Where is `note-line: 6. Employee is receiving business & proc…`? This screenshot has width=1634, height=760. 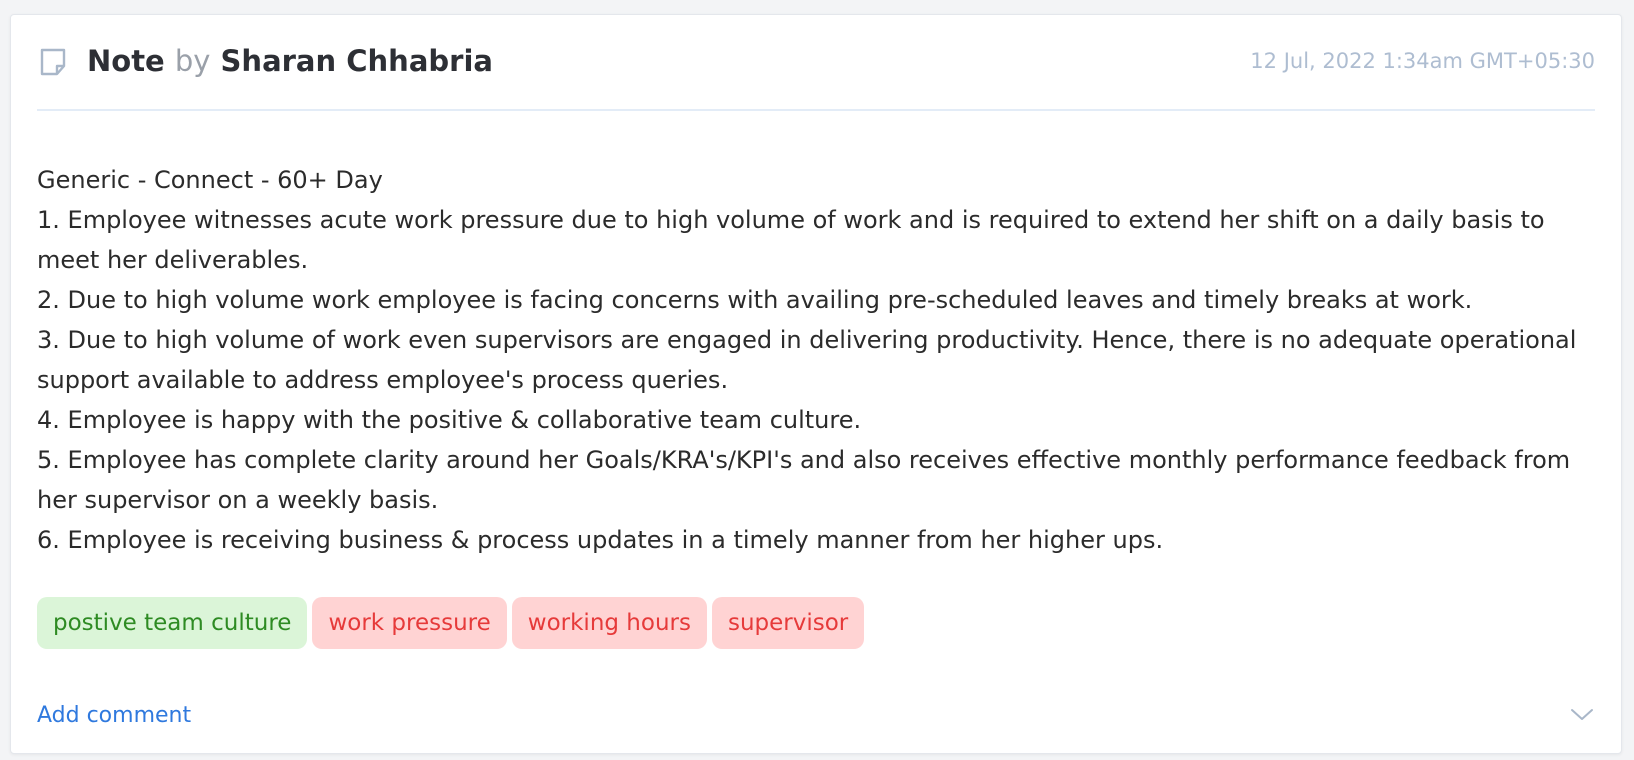
note-line: 6. Employee is receiving business & proc… is located at coordinates (600, 540).